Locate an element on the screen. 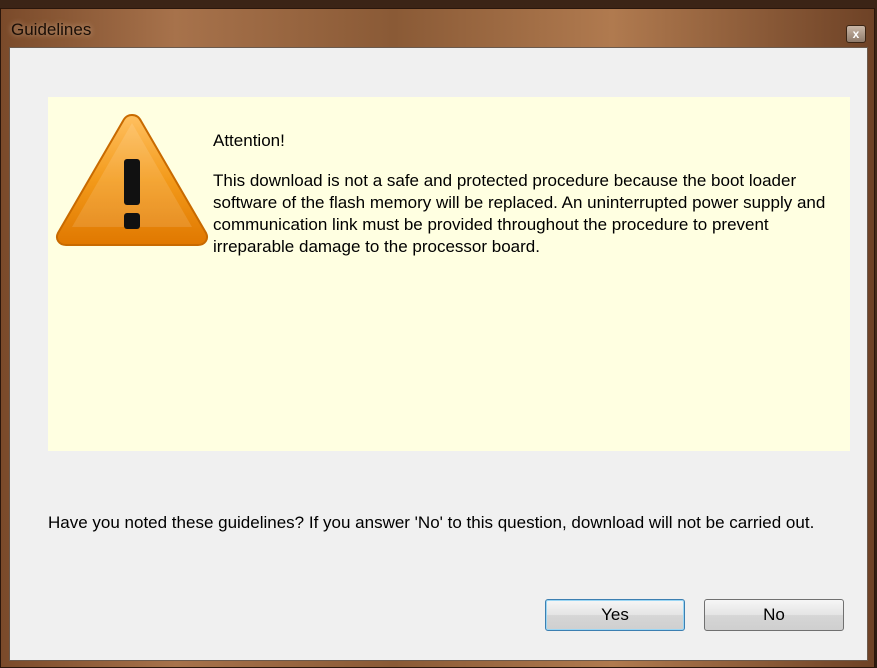  notice-heading: Attention! is located at coordinates (249, 140).